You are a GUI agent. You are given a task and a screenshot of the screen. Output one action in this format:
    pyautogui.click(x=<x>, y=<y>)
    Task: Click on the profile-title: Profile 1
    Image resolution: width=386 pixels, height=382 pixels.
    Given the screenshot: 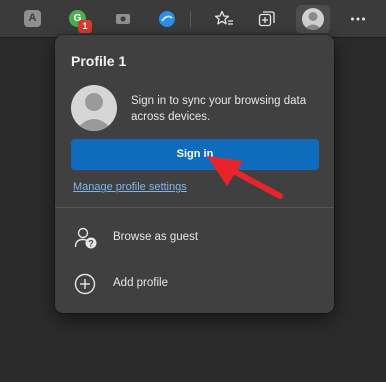 What is the action you would take?
    pyautogui.click(x=99, y=61)
    